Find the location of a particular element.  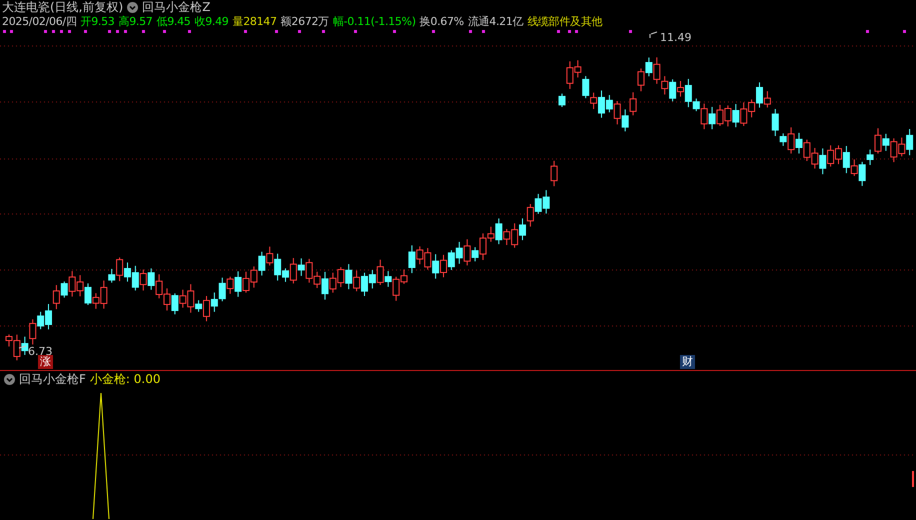

event-marker: 财 is located at coordinates (687, 362).